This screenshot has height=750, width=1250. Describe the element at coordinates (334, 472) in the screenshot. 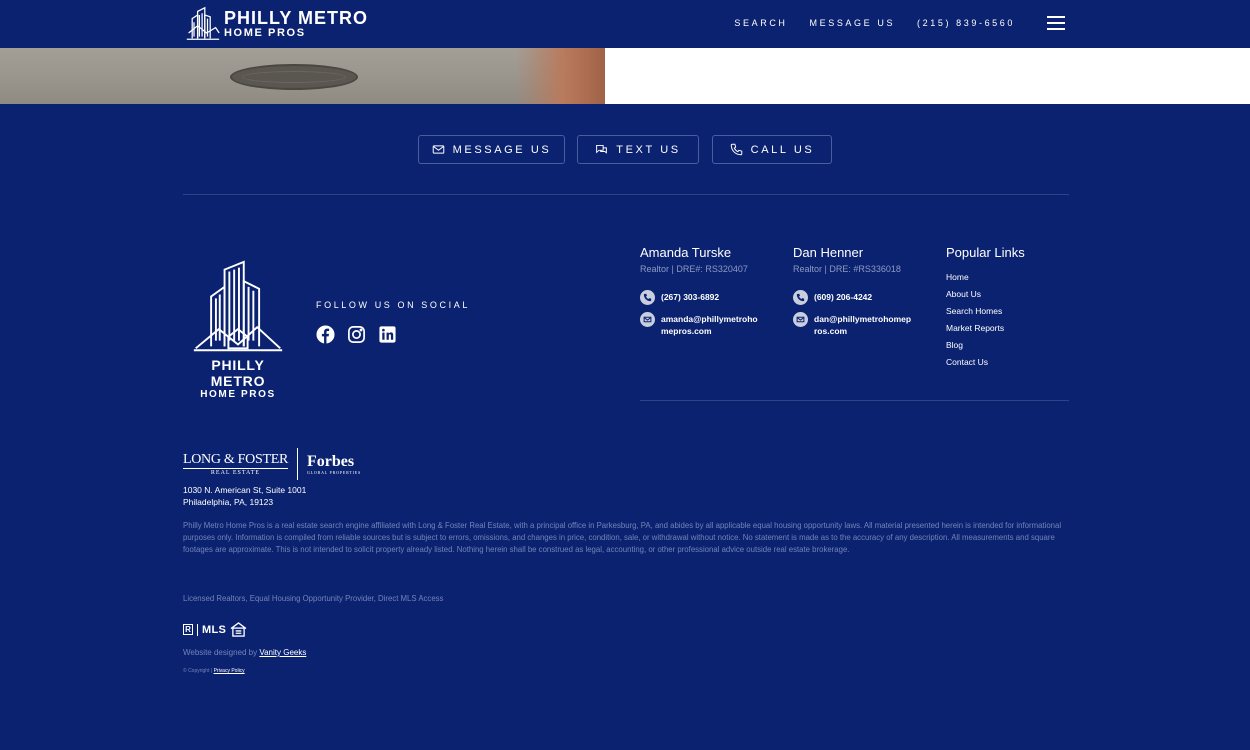

I see `forbes-subtitle: GLOBAL PROPERTIES` at that location.